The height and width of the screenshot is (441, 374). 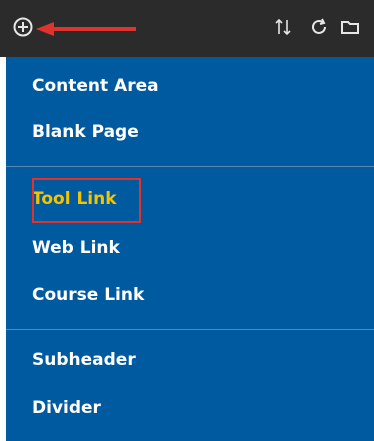 I want to click on menu-item-subheader: Subheader, so click(x=84, y=360).